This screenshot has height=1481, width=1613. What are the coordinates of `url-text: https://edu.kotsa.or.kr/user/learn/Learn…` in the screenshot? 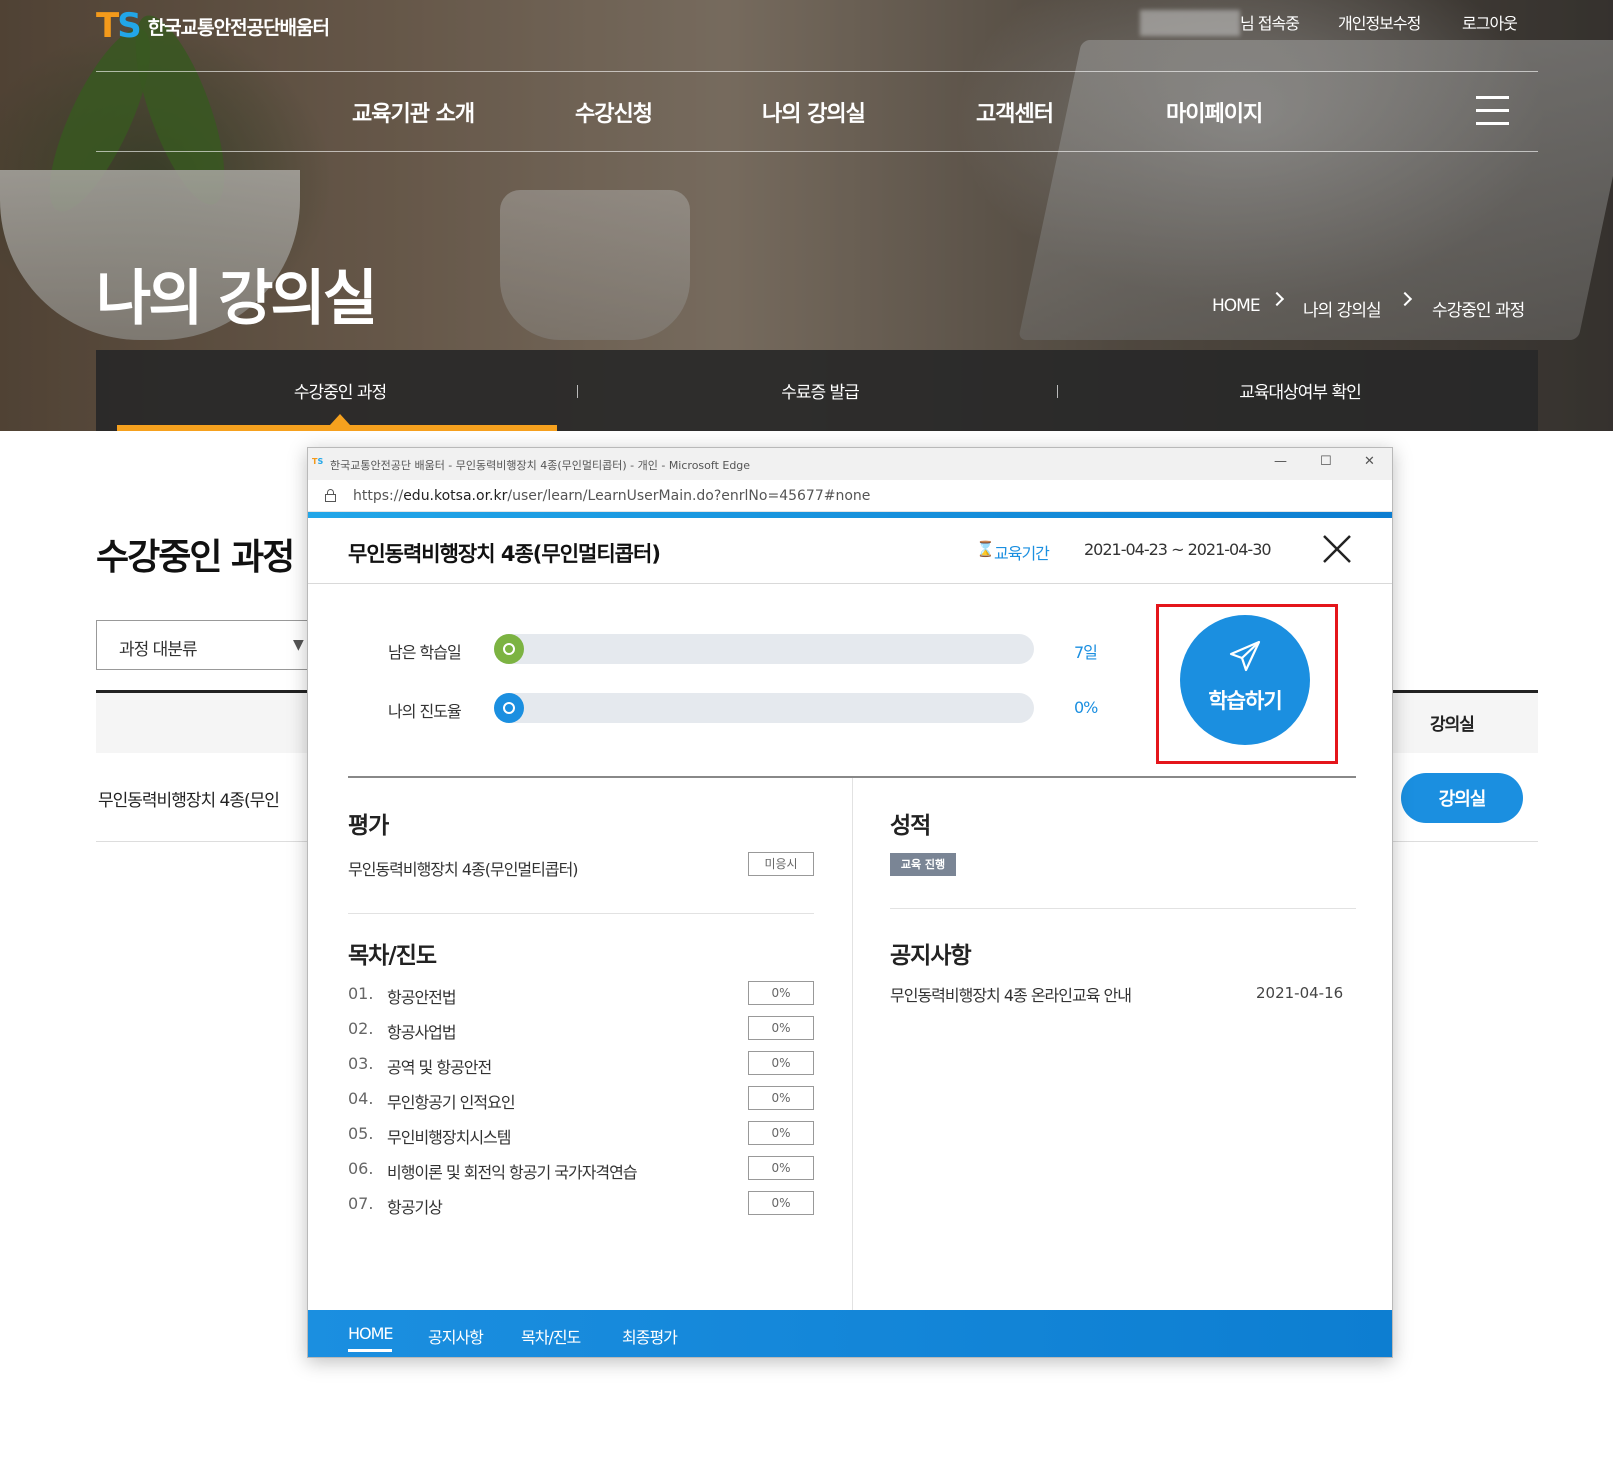 It's located at (611, 496).